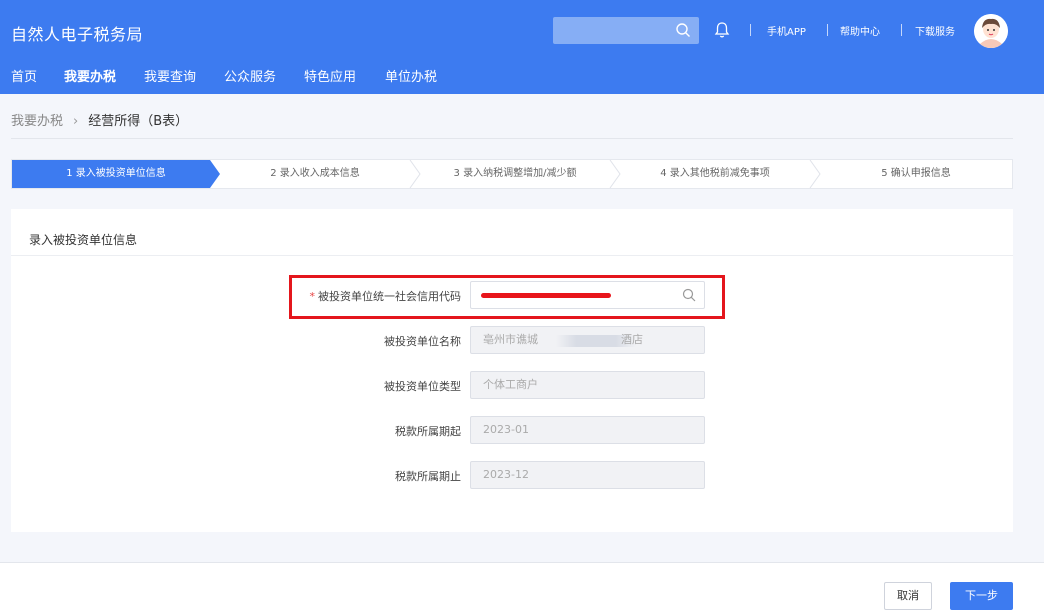  What do you see at coordinates (24, 75) in the screenshot?
I see `nav-home: 首页` at bounding box center [24, 75].